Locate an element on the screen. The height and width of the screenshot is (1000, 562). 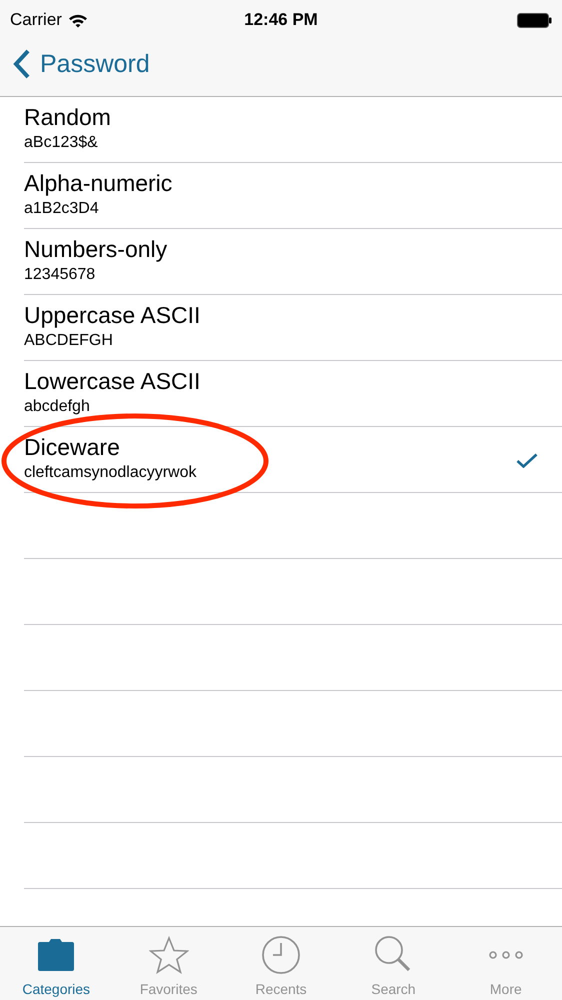
wifi-icon is located at coordinates (78, 20).